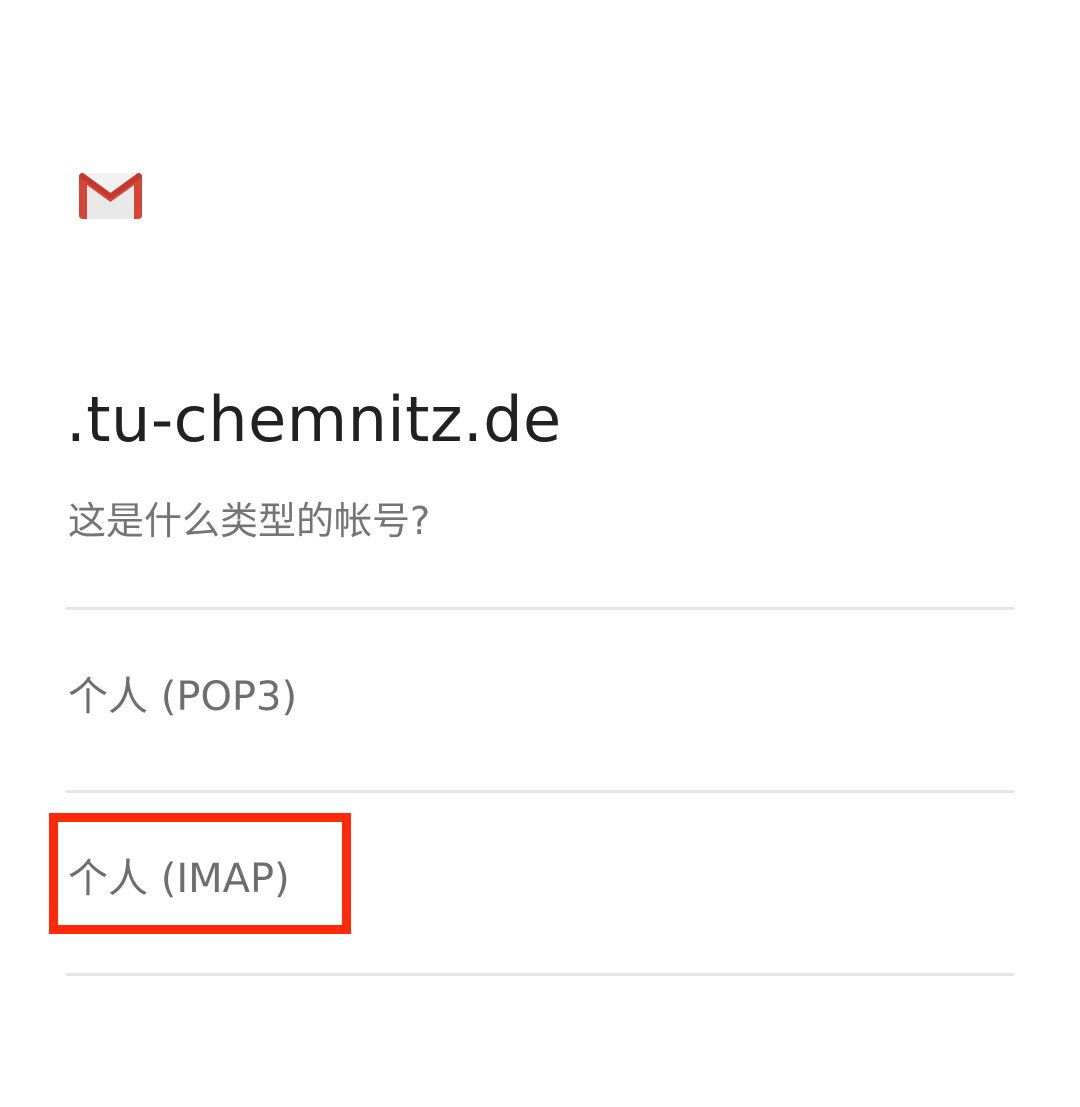 This screenshot has width=1080, height=1107. Describe the element at coordinates (183, 697) in the screenshot. I see `option-label: 个人 (POP3)` at that location.